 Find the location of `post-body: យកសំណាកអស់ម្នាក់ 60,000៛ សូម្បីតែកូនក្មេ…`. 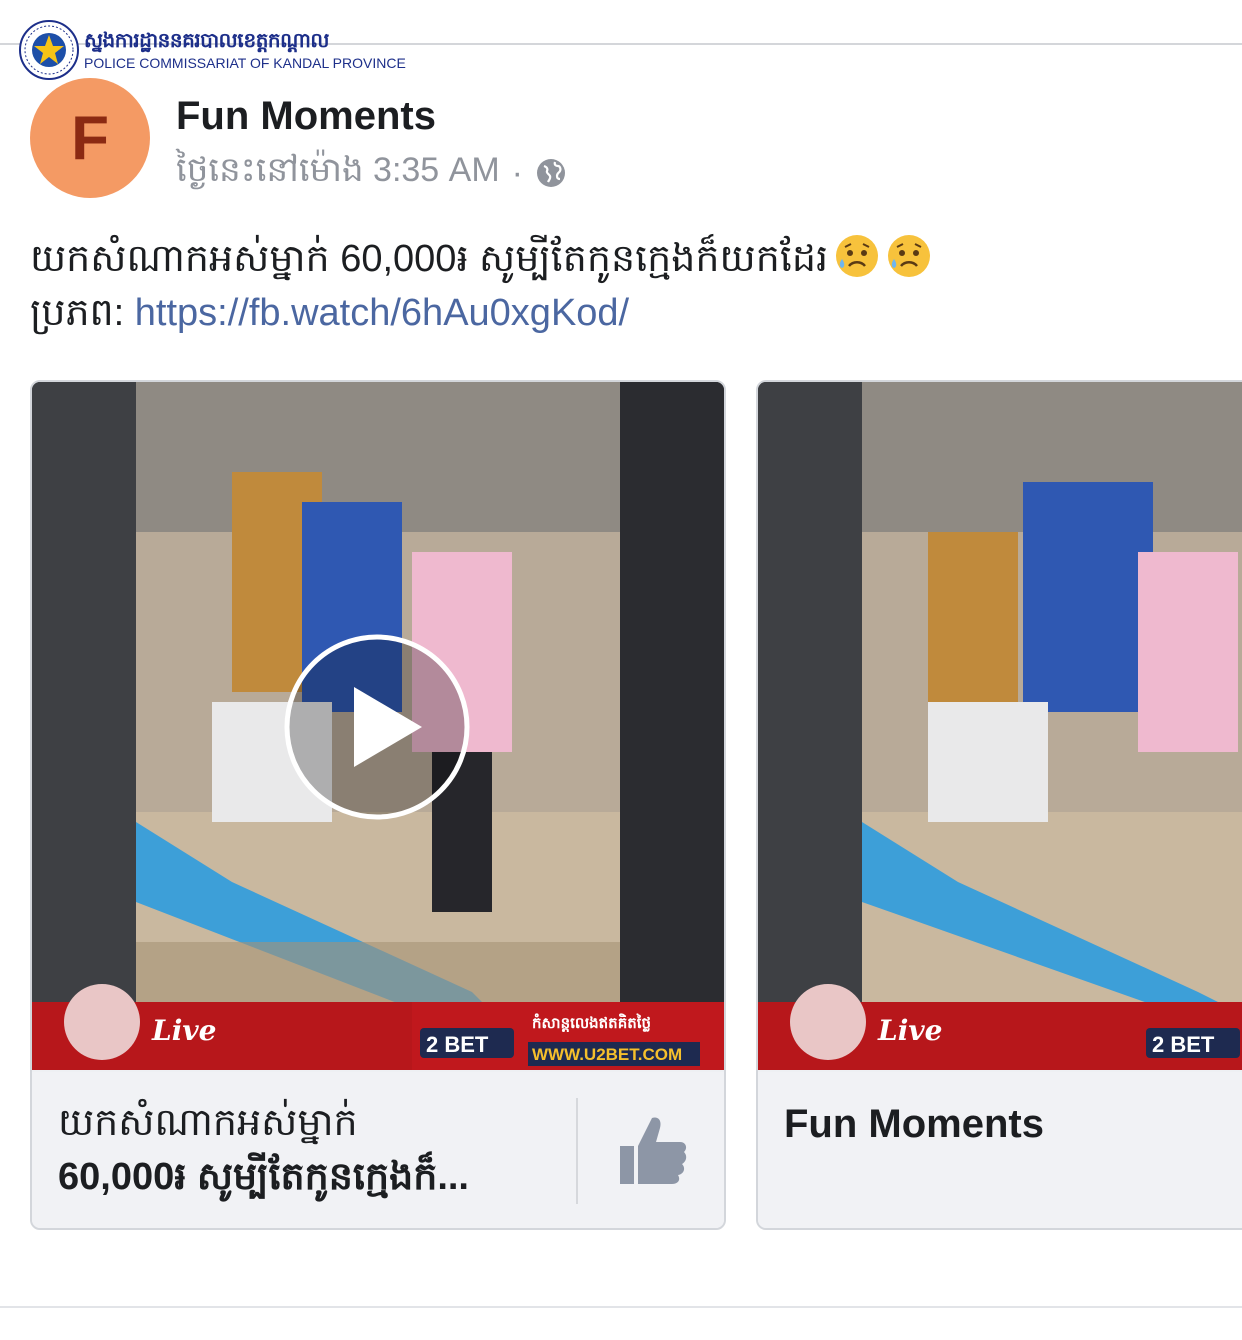

post-body: យកសំណាកអស់ម្នាក់ 60,000៛ សូម្បីតែកូនក្មេ… is located at coordinates (481, 286).